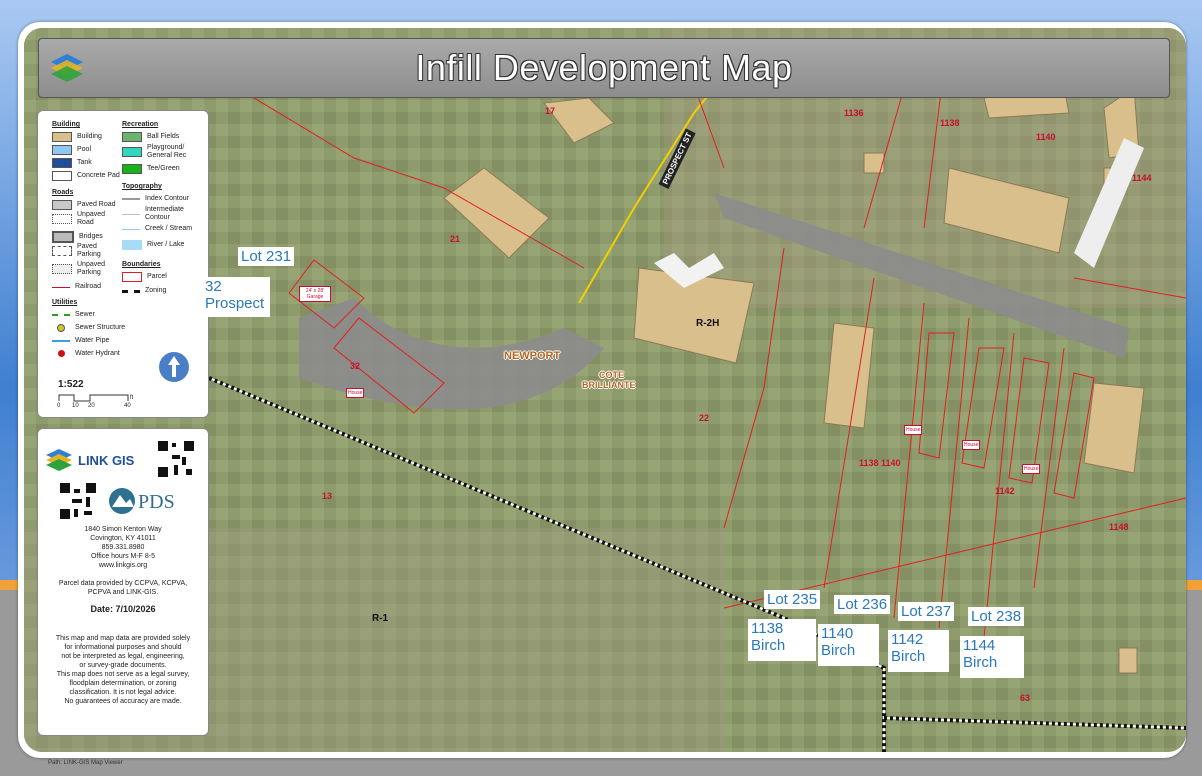 This screenshot has width=1202, height=776. Describe the element at coordinates (106, 460) in the screenshot. I see `brand-name: LINK GIS` at that location.